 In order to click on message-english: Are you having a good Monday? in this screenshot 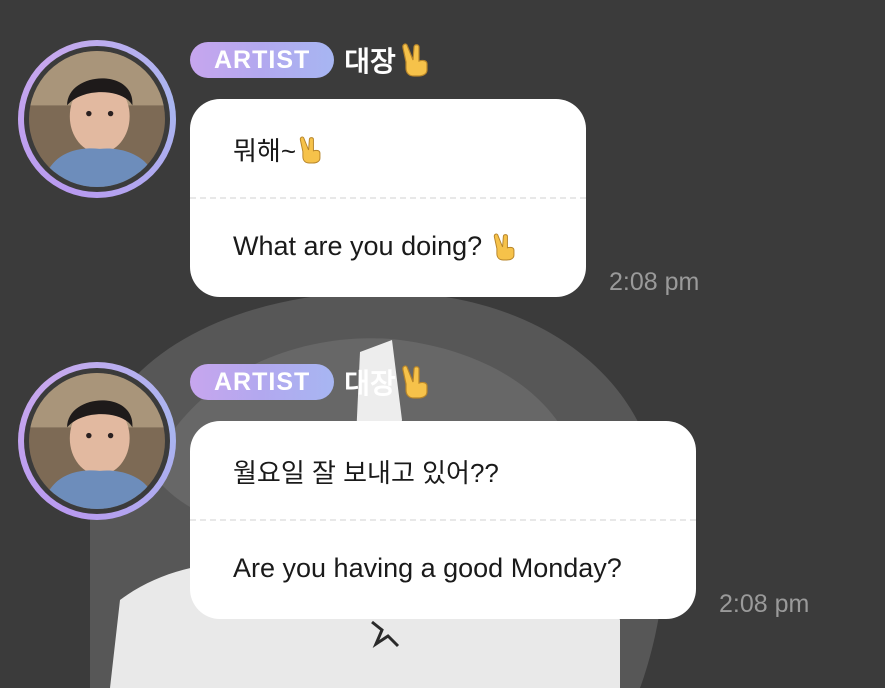, I will do `click(427, 568)`.